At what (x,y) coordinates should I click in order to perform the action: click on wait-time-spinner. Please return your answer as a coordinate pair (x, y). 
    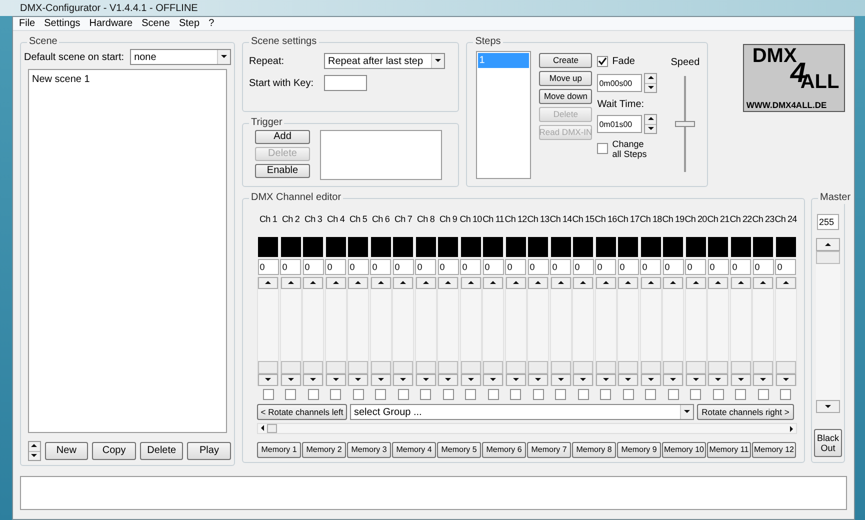
    Looking at the image, I should click on (651, 124).